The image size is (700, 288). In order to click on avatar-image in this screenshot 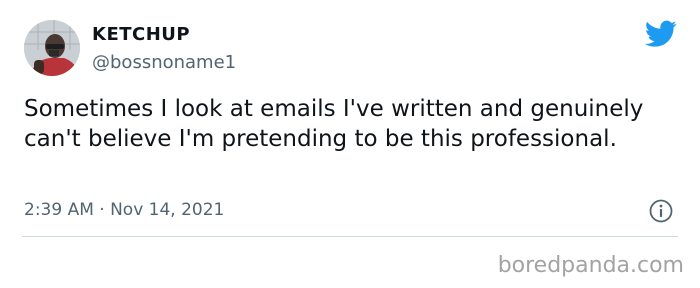, I will do `click(52, 48)`.